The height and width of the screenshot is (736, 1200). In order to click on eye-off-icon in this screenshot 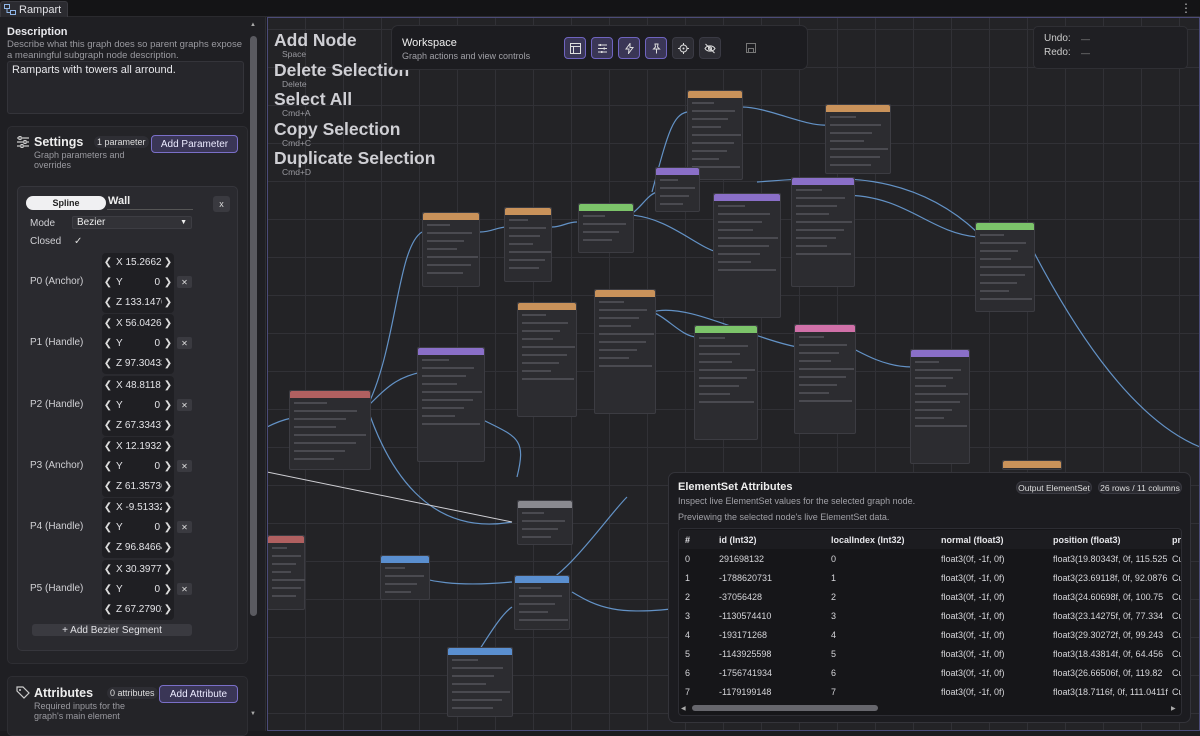, I will do `click(710, 48)`.